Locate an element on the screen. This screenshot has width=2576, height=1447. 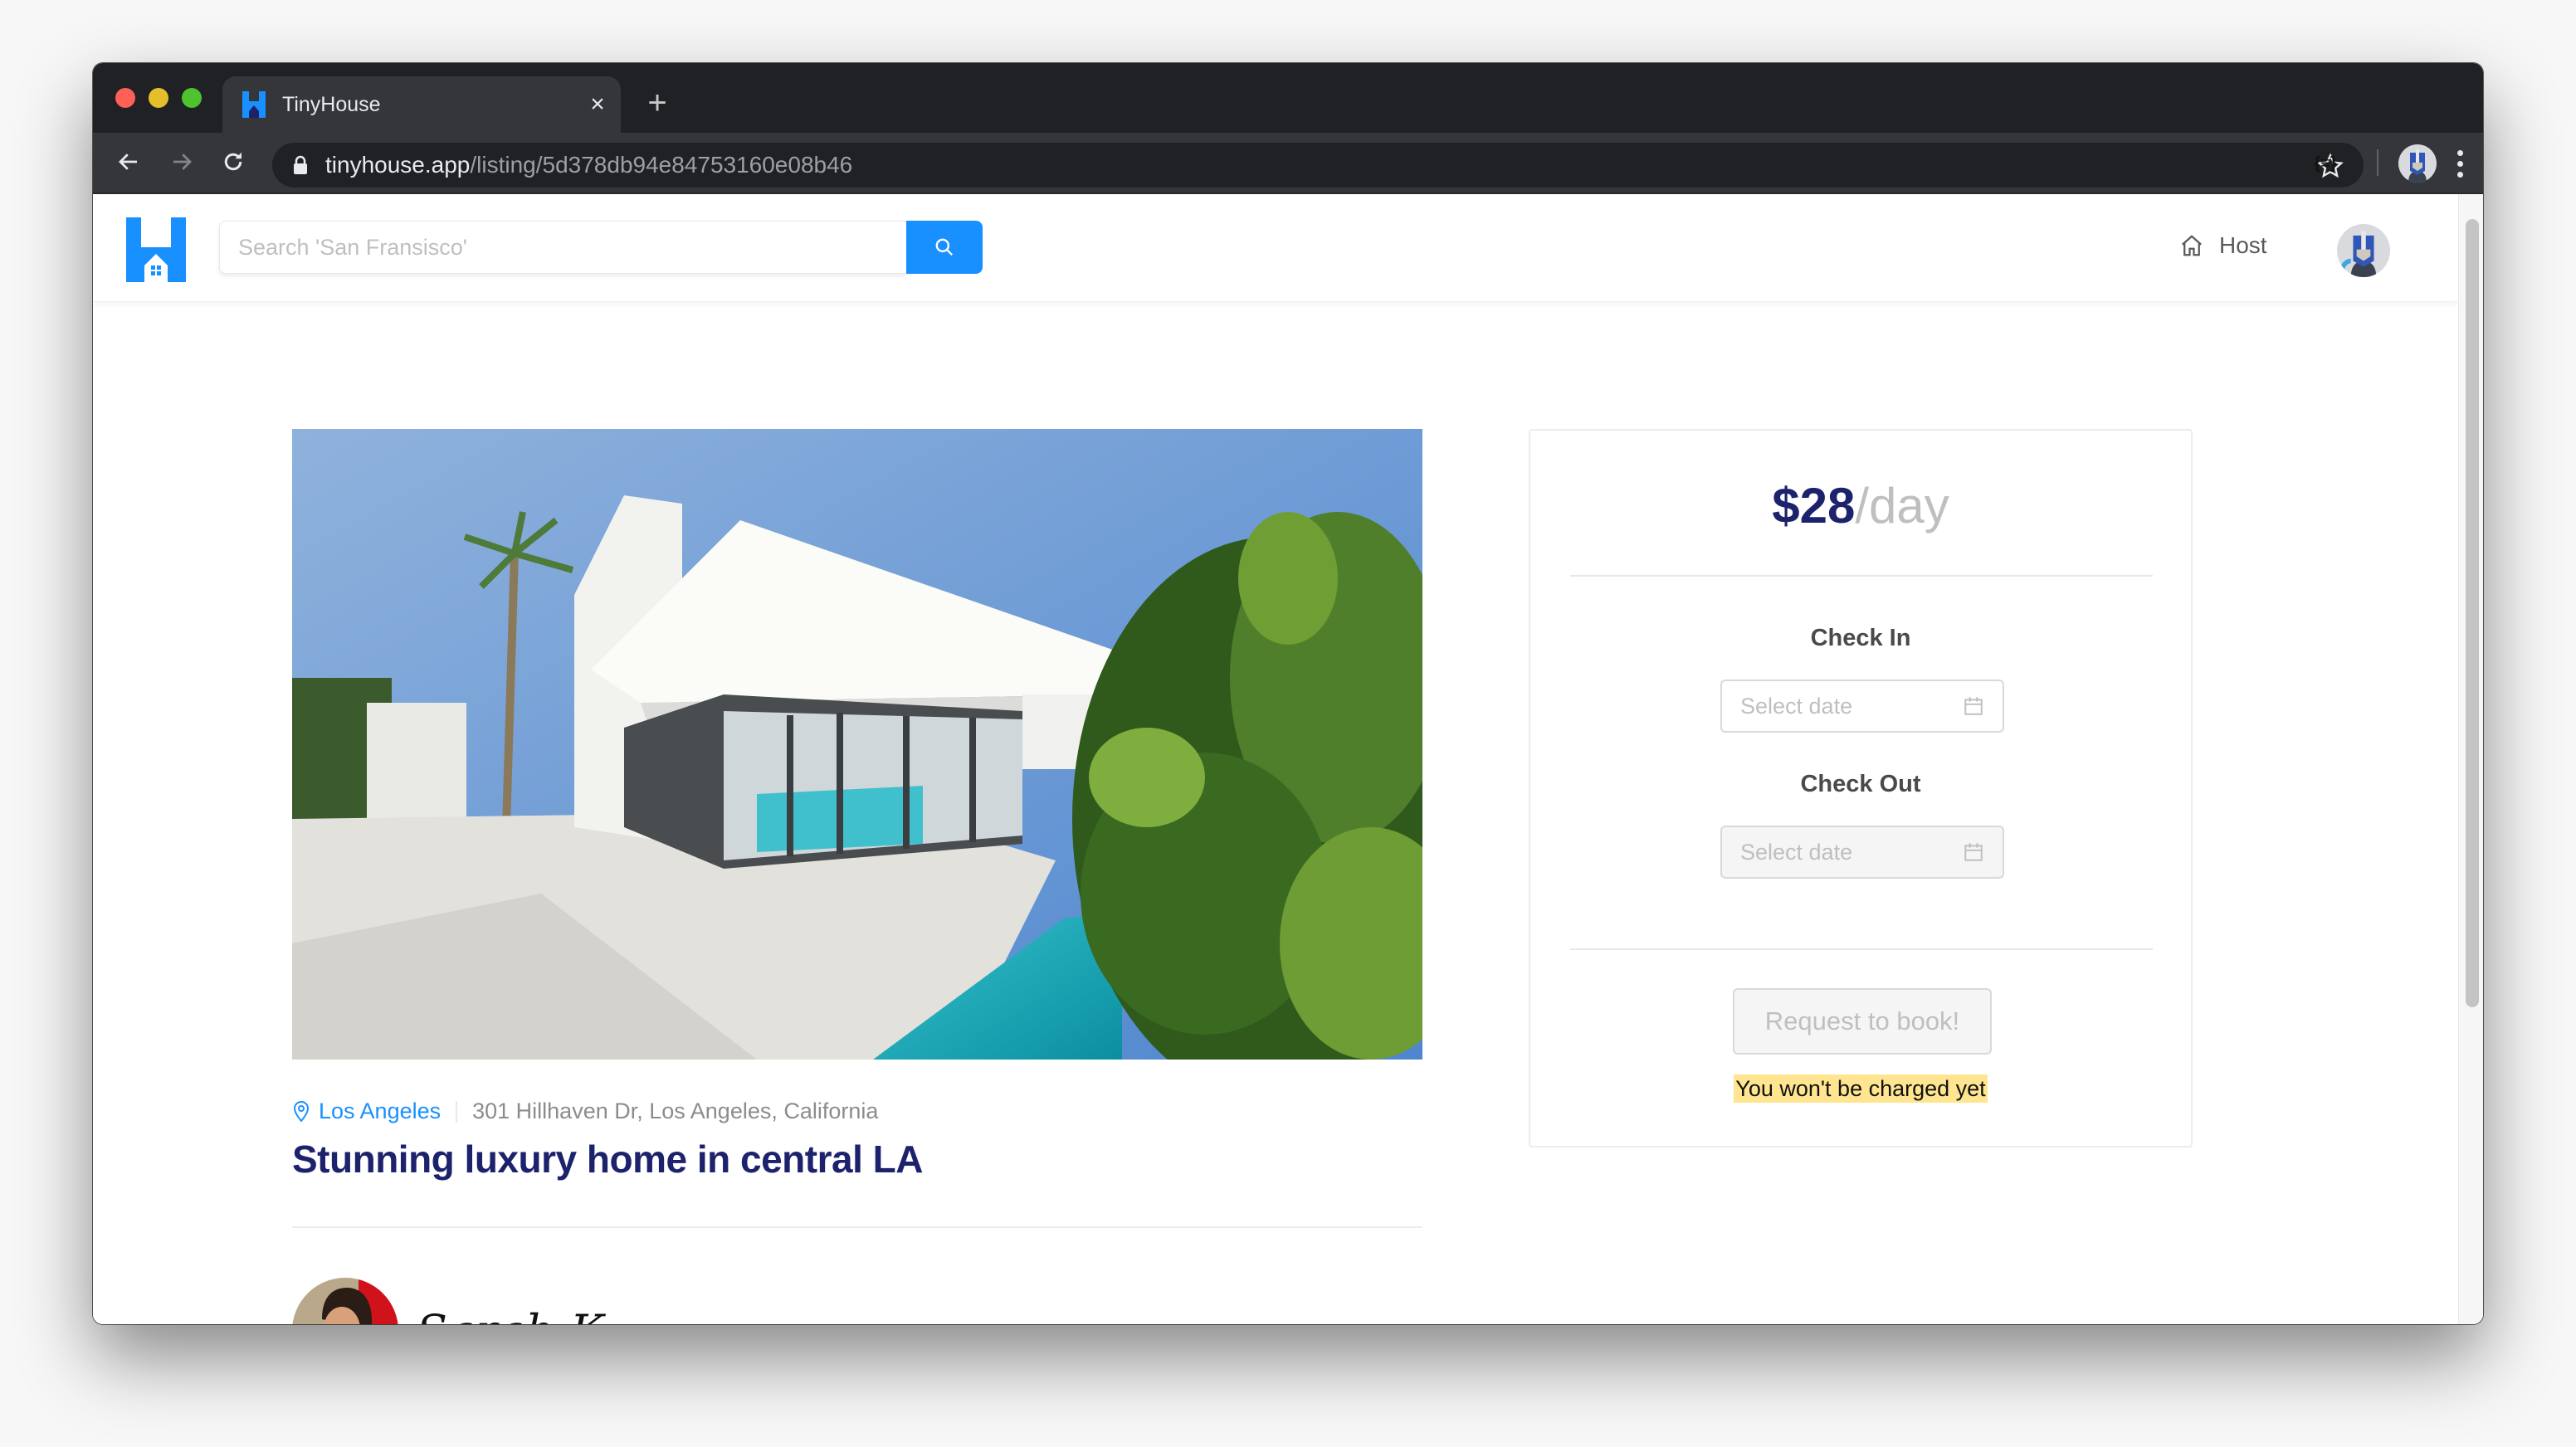
check-out-date-picker: Select date is located at coordinates (1862, 852).